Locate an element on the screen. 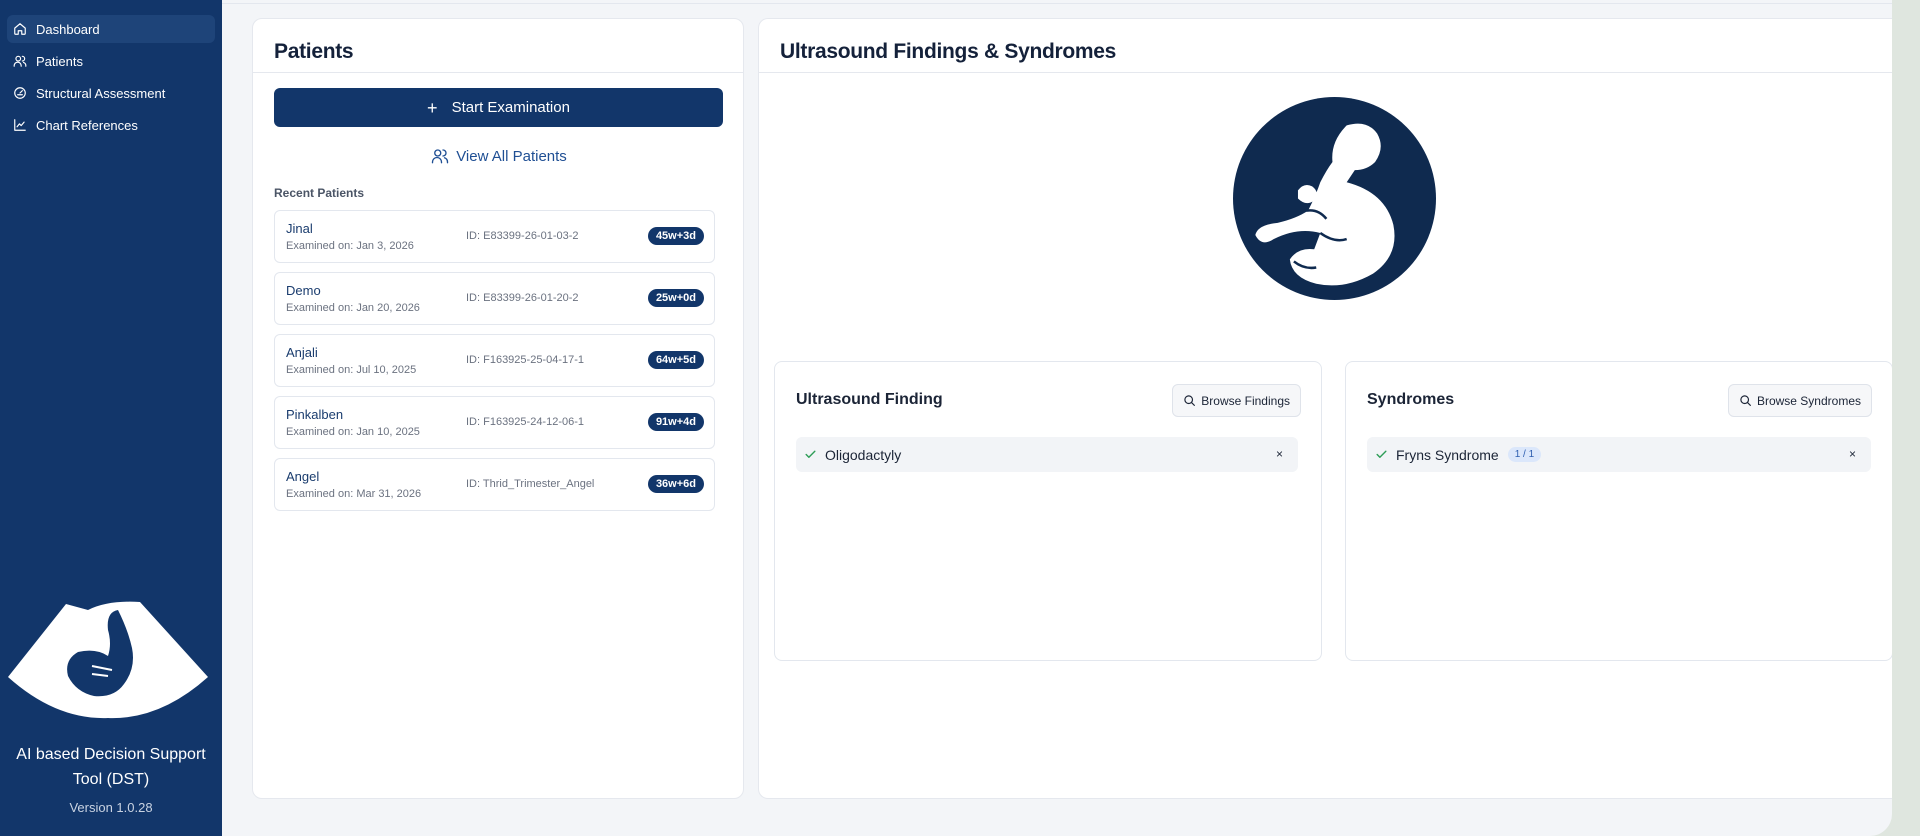 The width and height of the screenshot is (1920, 836). patient-id: ID: E83399-26-01-03-2 is located at coordinates (522, 236).